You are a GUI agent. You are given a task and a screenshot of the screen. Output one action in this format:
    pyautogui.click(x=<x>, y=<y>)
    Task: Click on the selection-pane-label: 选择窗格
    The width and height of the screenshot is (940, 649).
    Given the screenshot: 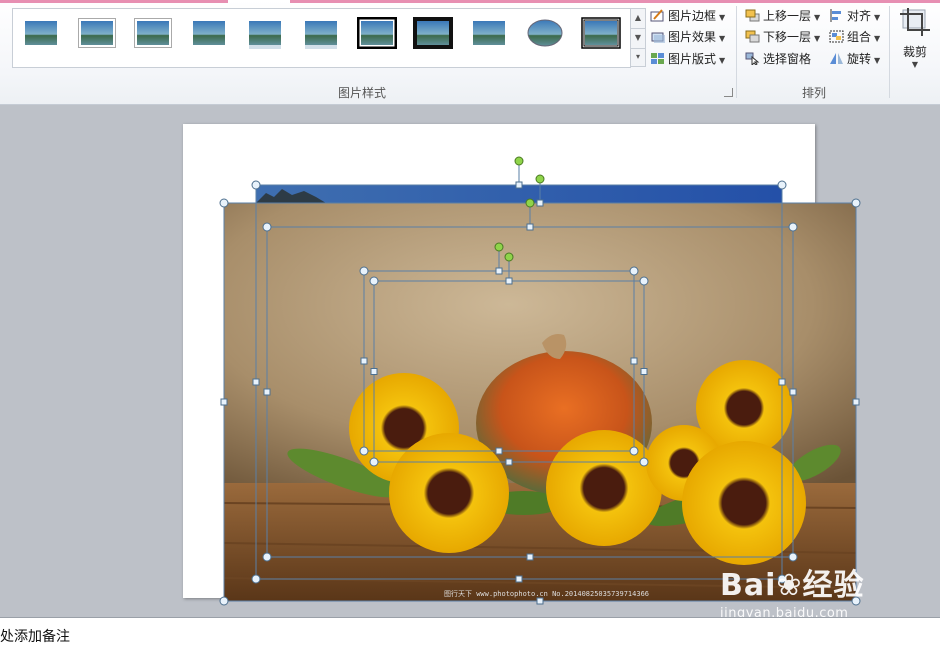 What is the action you would take?
    pyautogui.click(x=787, y=59)
    